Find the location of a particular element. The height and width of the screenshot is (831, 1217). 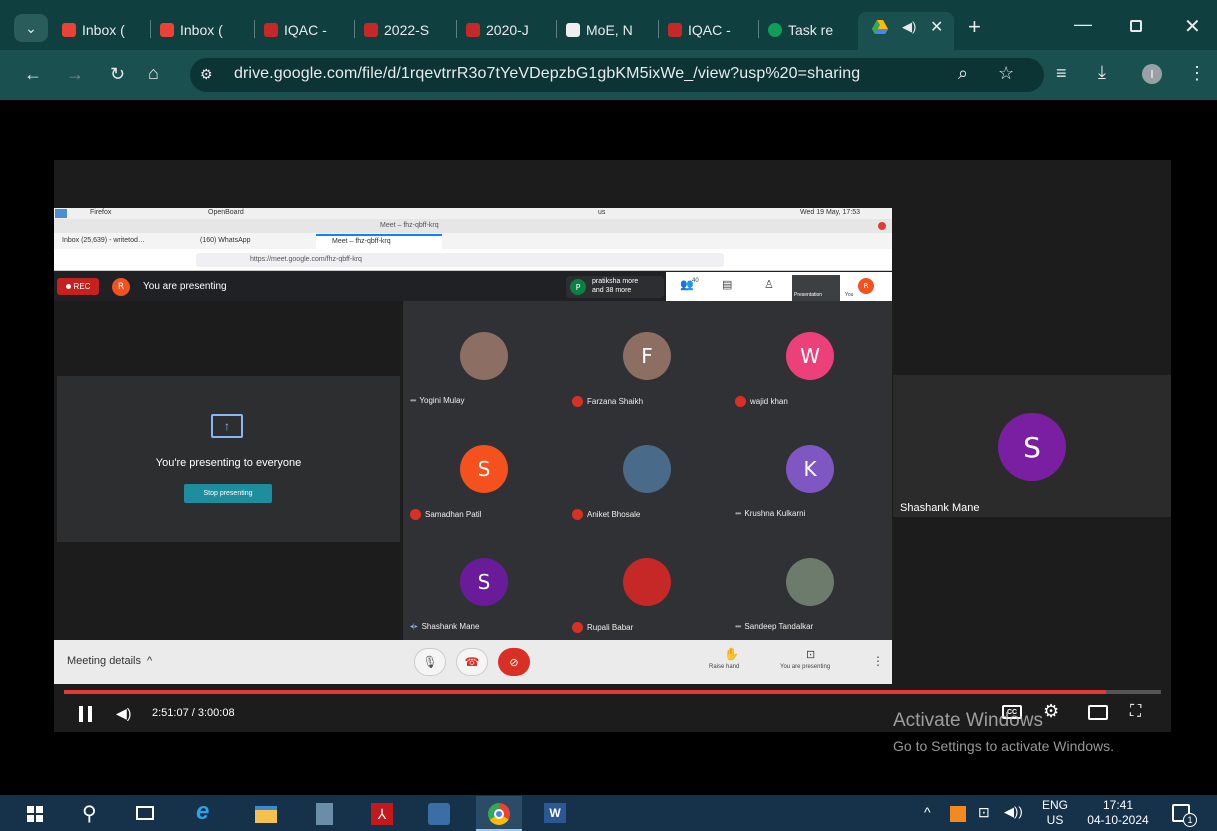

drive-icon is located at coordinates (880, 27).